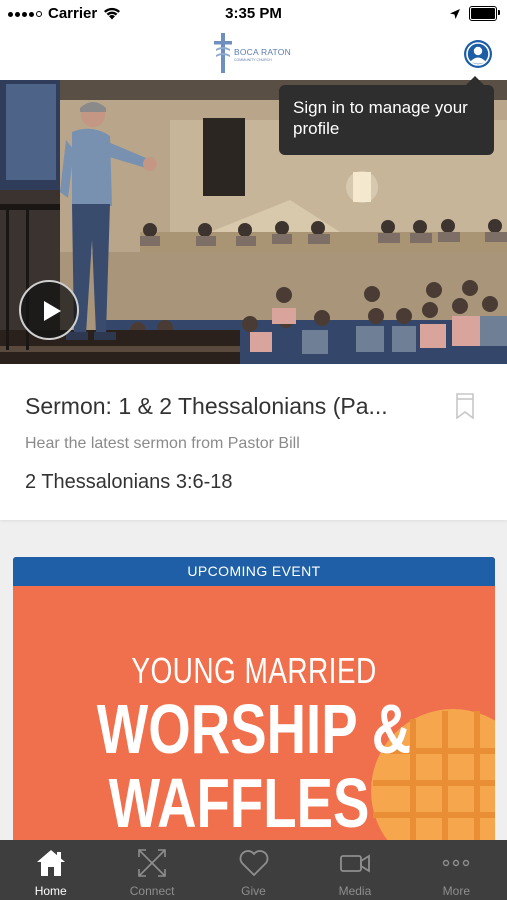  Describe the element at coordinates (355, 891) in the screenshot. I see `tab-media-label: Media` at that location.